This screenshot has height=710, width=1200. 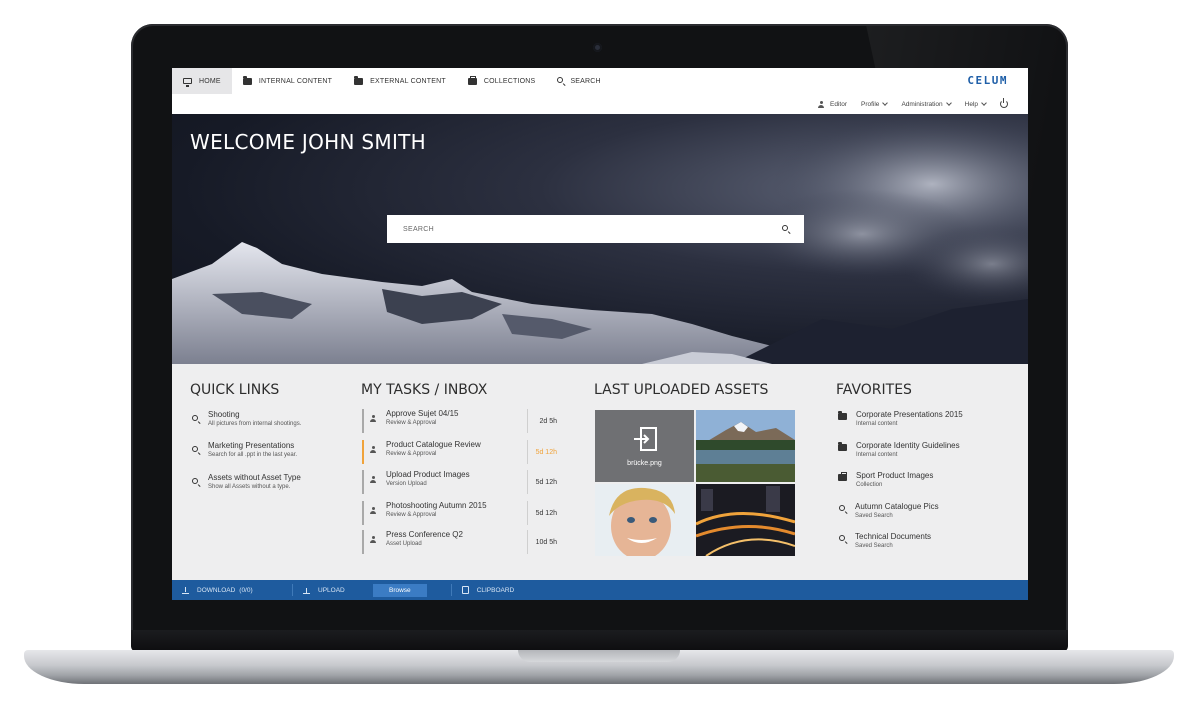 What do you see at coordinates (895, 475) in the screenshot?
I see `favorite-title: Sport Product Images` at bounding box center [895, 475].